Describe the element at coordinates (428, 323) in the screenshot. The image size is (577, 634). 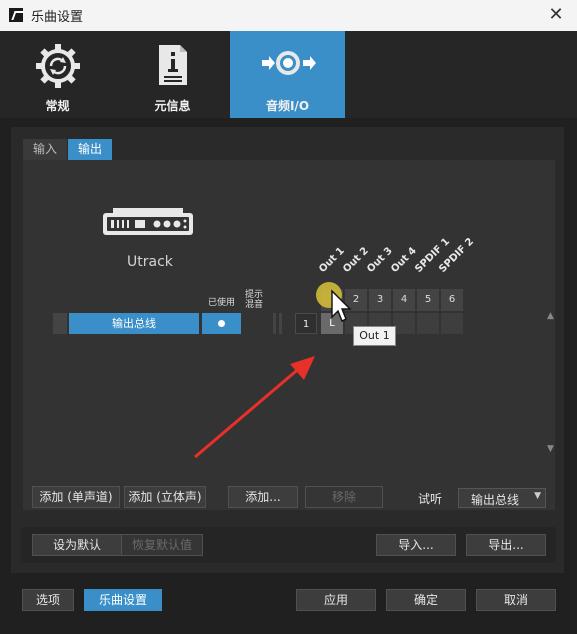
I see `routing-cell-out5` at that location.